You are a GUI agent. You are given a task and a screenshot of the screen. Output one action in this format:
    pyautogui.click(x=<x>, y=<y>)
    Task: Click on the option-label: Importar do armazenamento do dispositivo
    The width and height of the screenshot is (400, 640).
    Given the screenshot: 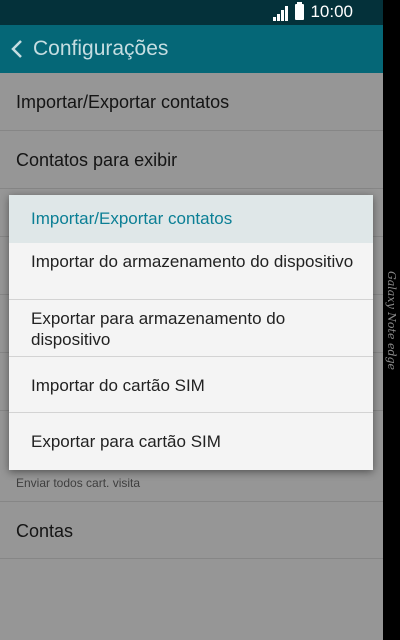 What is the action you would take?
    pyautogui.click(x=192, y=261)
    